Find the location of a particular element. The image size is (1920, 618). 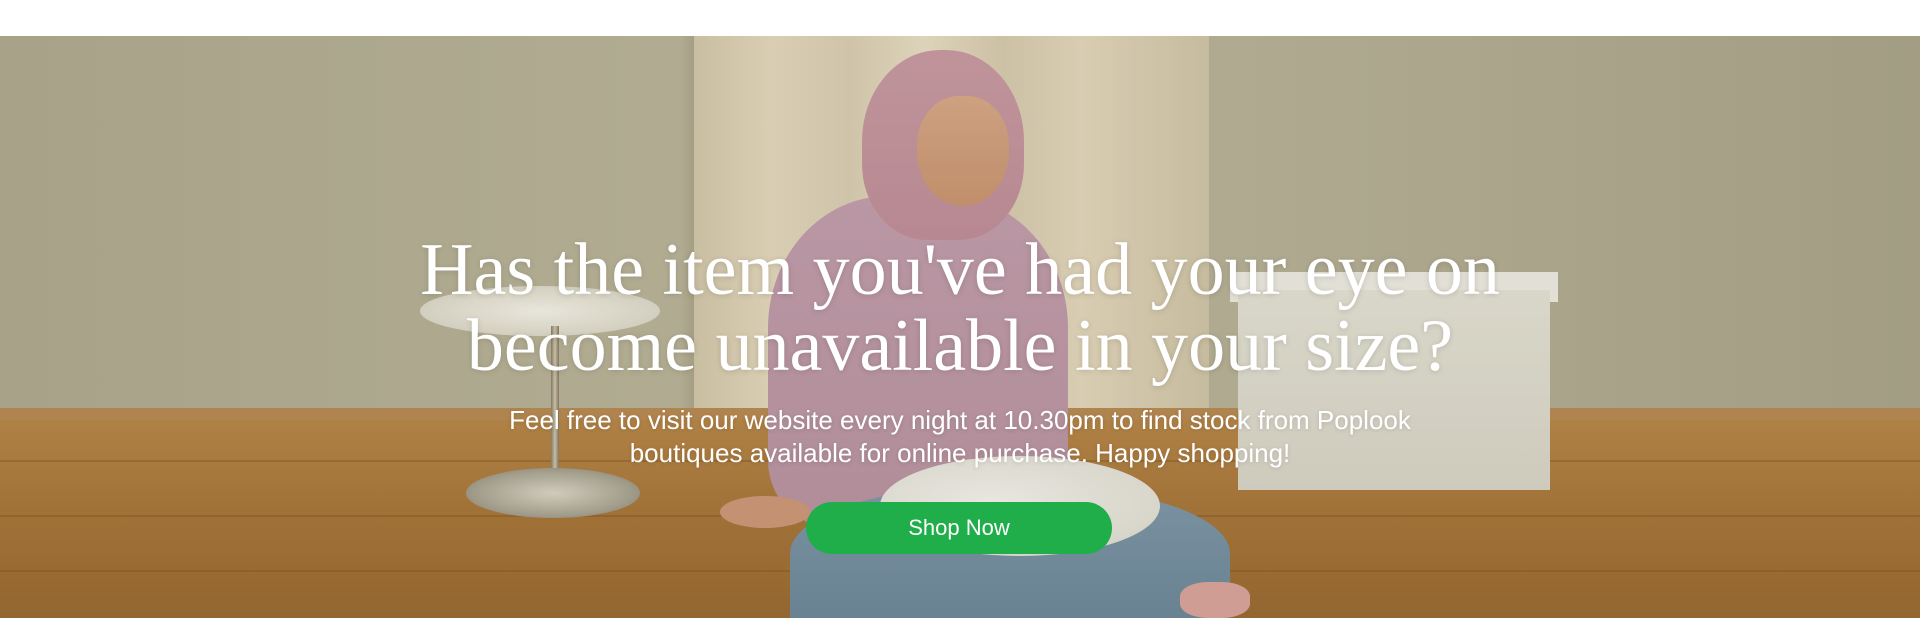

headline-line-1: Has the item you've had your eye on is located at coordinates (960, 270).